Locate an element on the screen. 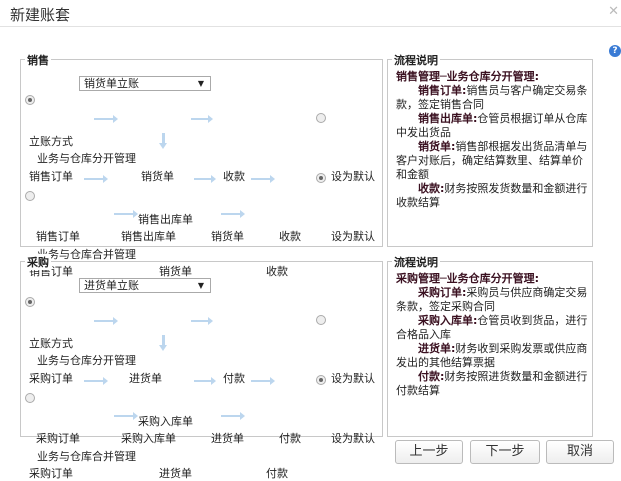 Image resolution: width=621 pixels, height=481 pixels. window-title: 新建账套 is located at coordinates (40, 15).